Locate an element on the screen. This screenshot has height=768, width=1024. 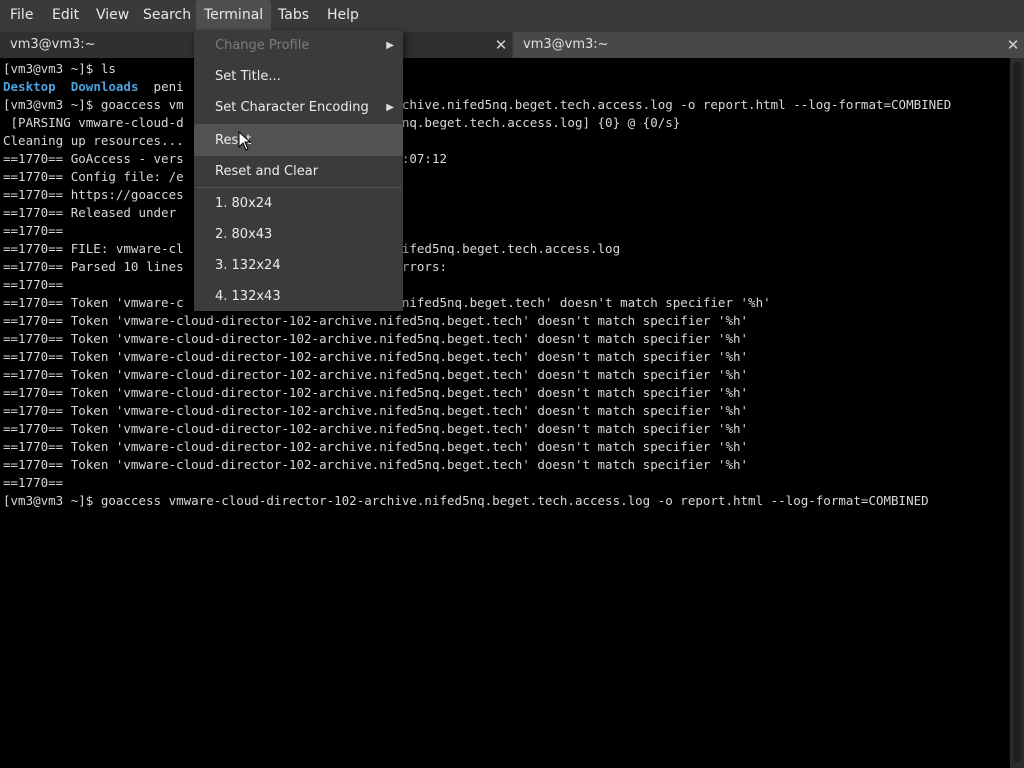
menu-terminal: Terminal is located at coordinates (234, 15).